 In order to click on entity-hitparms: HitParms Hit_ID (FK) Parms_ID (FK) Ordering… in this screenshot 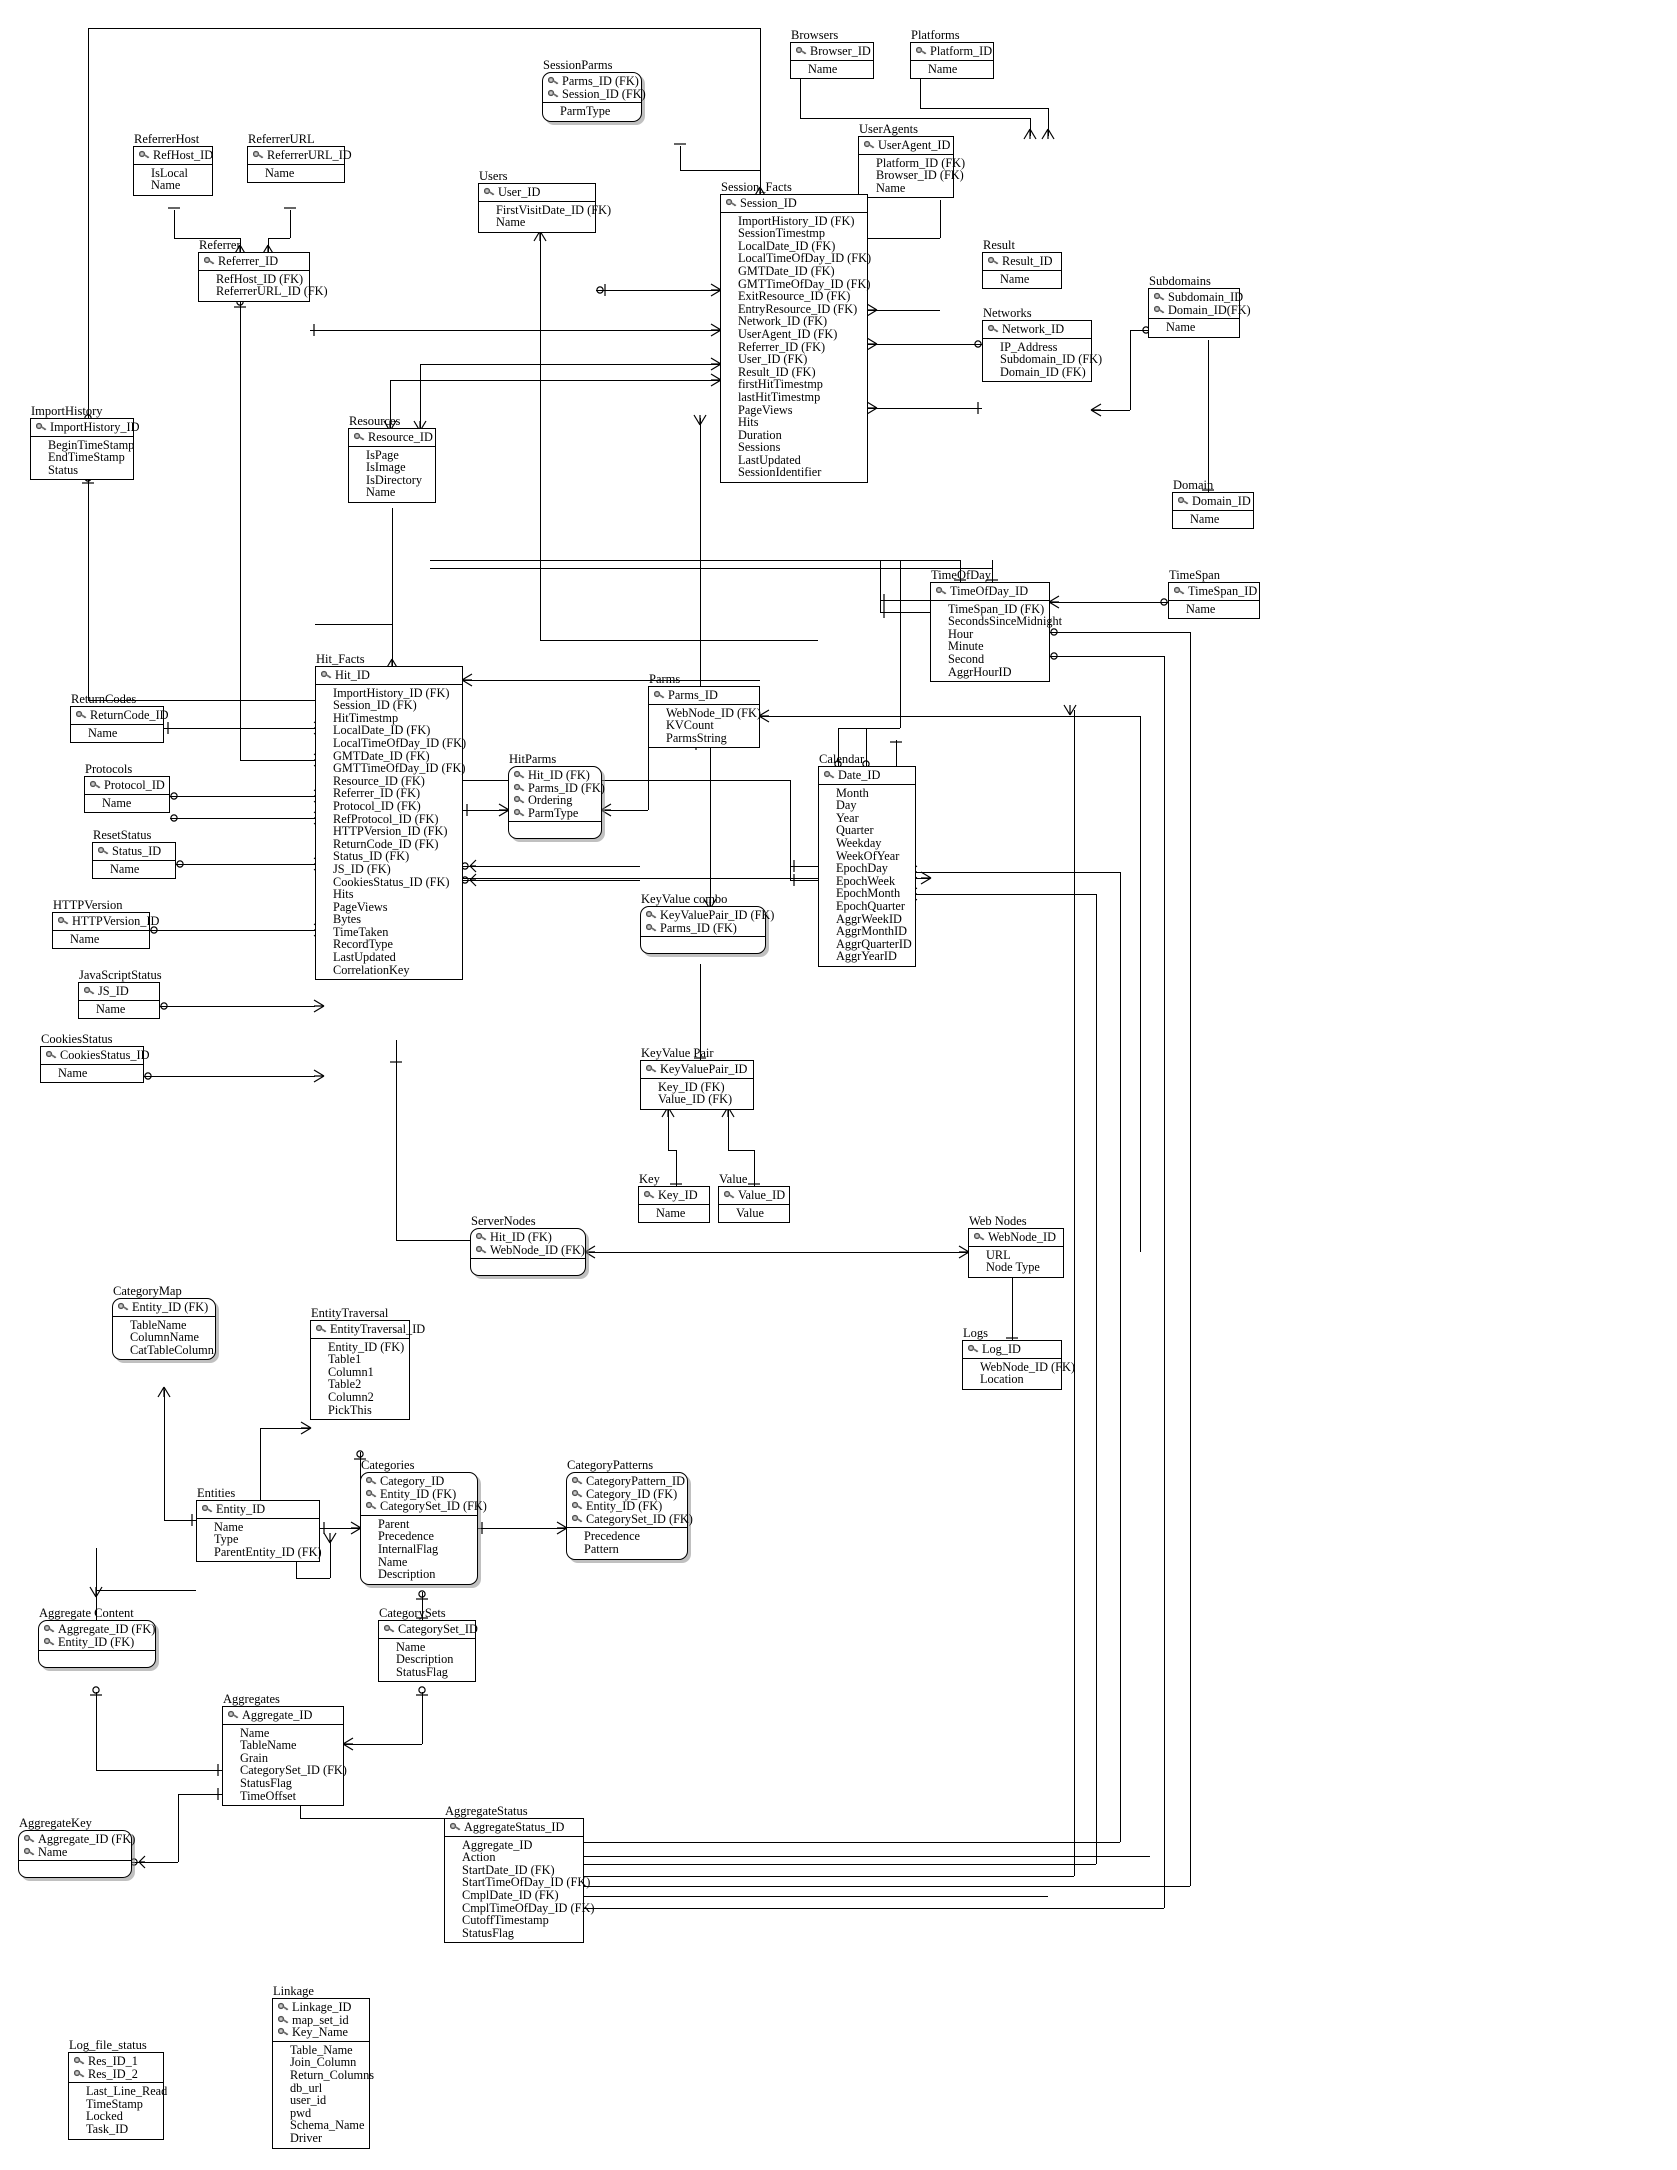, I will do `click(556, 796)`.